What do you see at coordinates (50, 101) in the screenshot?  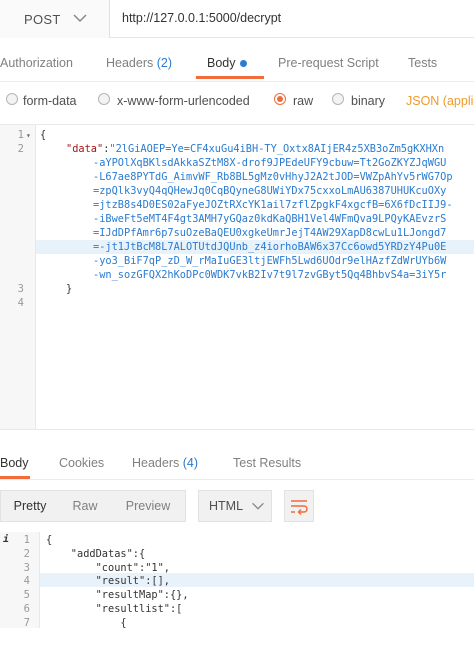 I see `radio-form-data-label: form-data` at bounding box center [50, 101].